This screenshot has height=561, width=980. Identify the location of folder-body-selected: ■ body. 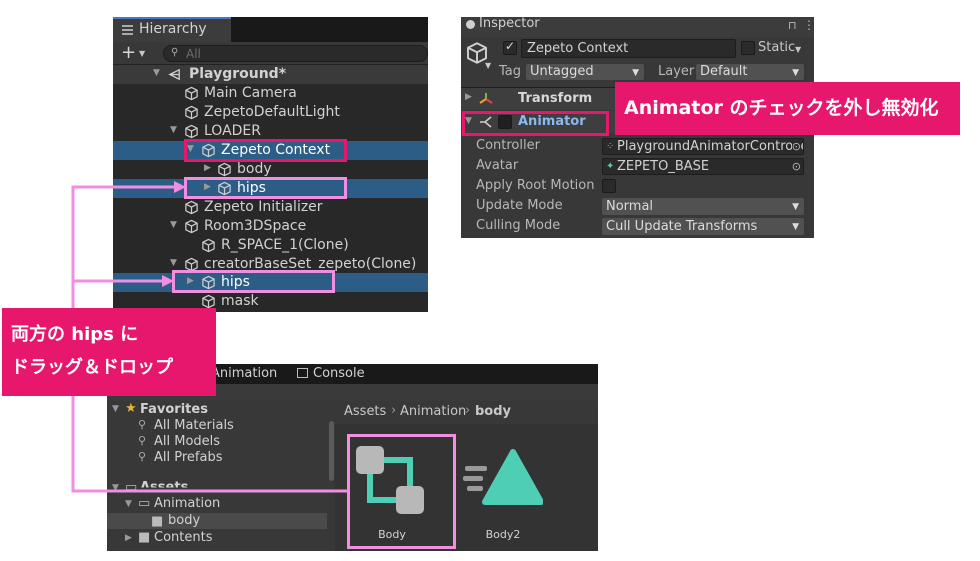
(217, 521).